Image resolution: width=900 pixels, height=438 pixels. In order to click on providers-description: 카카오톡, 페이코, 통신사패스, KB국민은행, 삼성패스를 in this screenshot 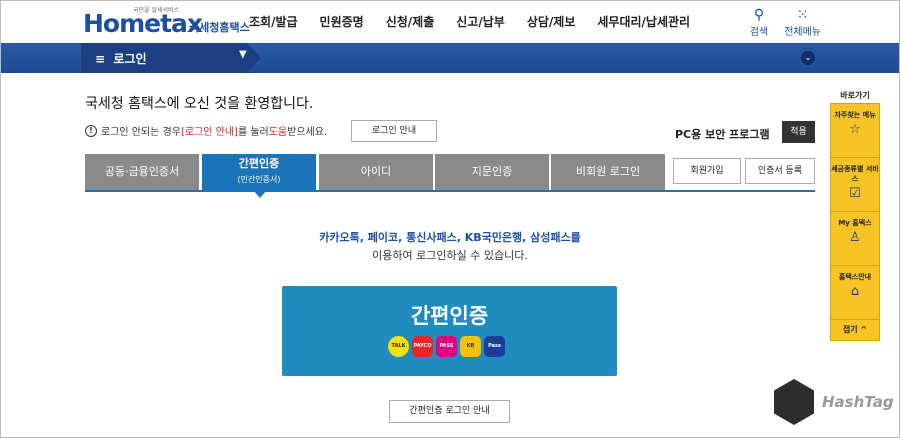, I will do `click(450, 237)`.